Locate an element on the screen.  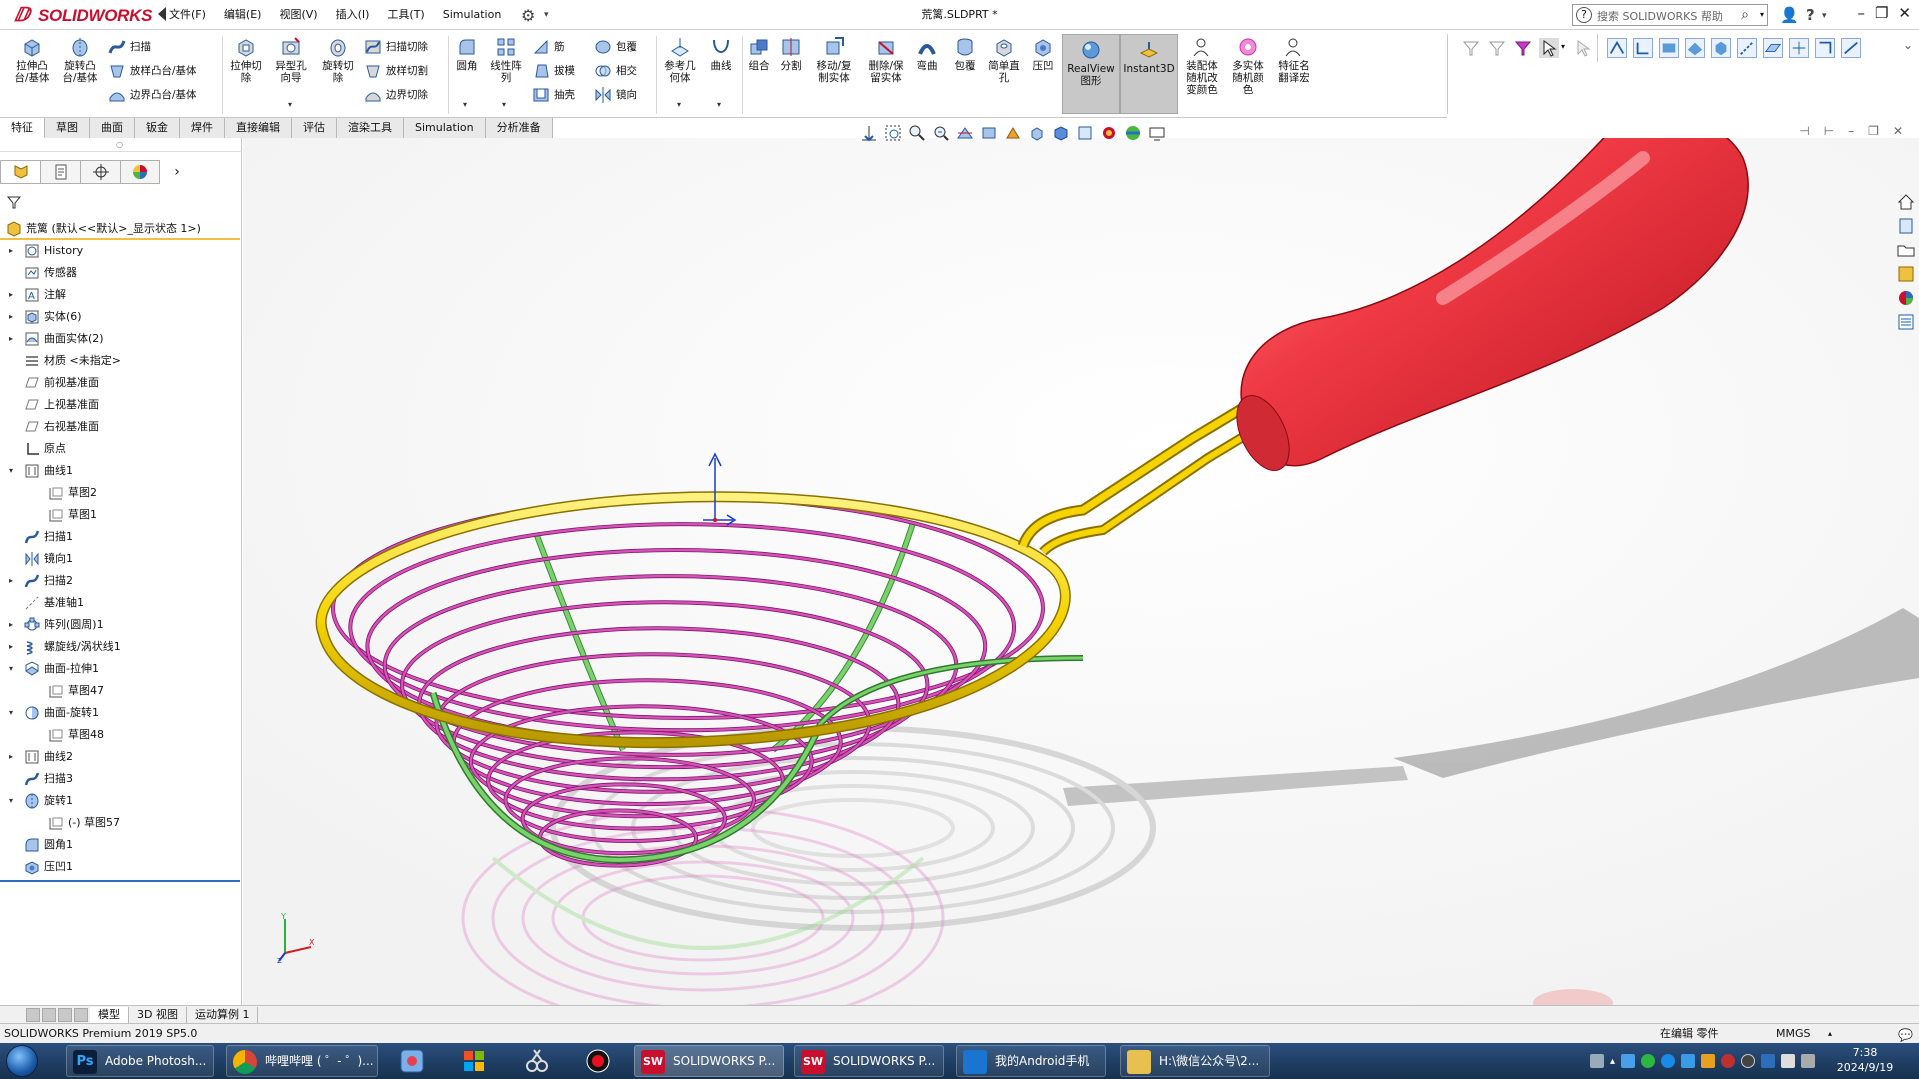
filter-sketch-points-icon is located at coordinates (1799, 48).